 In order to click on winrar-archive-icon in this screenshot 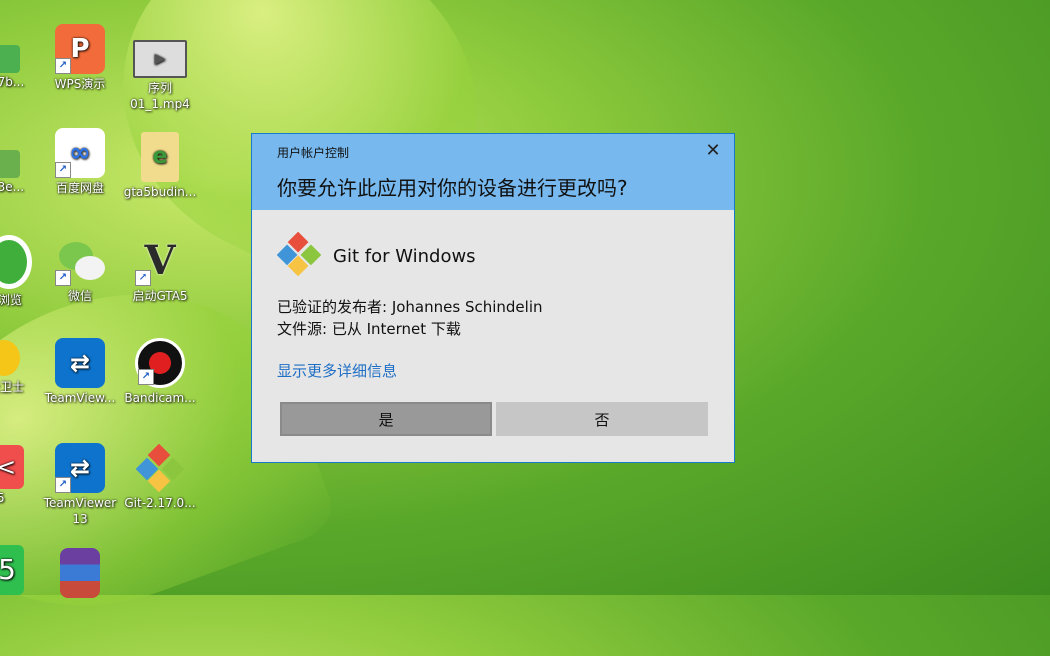, I will do `click(80, 573)`.